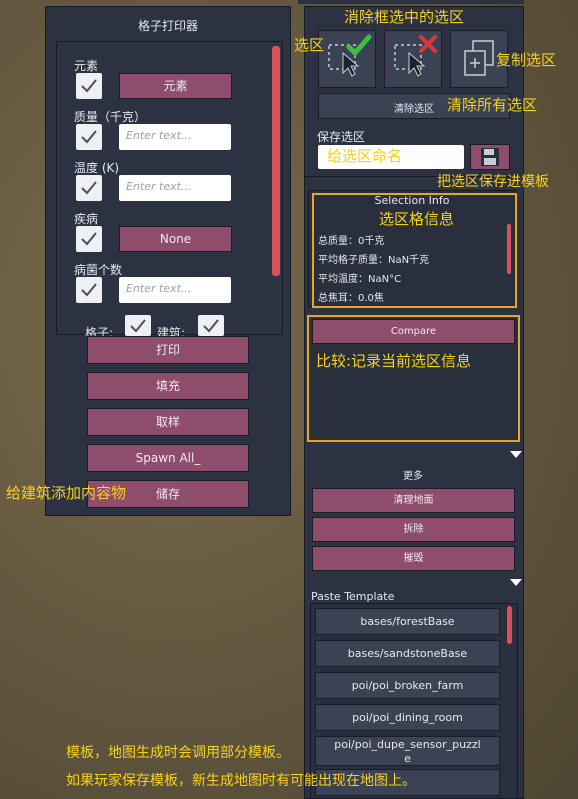 This screenshot has height=799, width=578. Describe the element at coordinates (86, 66) in the screenshot. I see `element-label: 元素` at that location.